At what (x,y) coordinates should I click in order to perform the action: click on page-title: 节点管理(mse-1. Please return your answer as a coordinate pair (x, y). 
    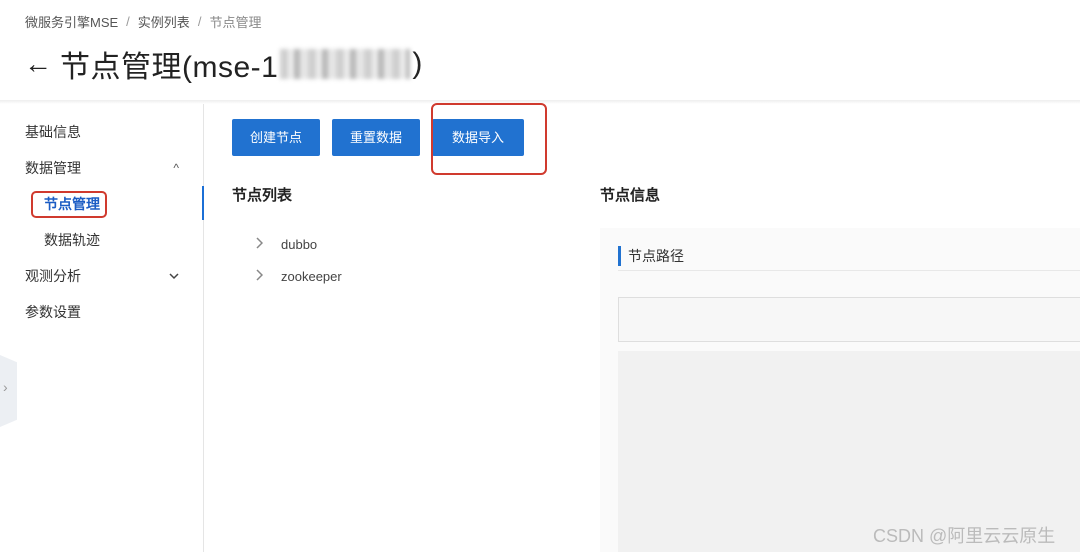
    Looking at the image, I should click on (169, 67).